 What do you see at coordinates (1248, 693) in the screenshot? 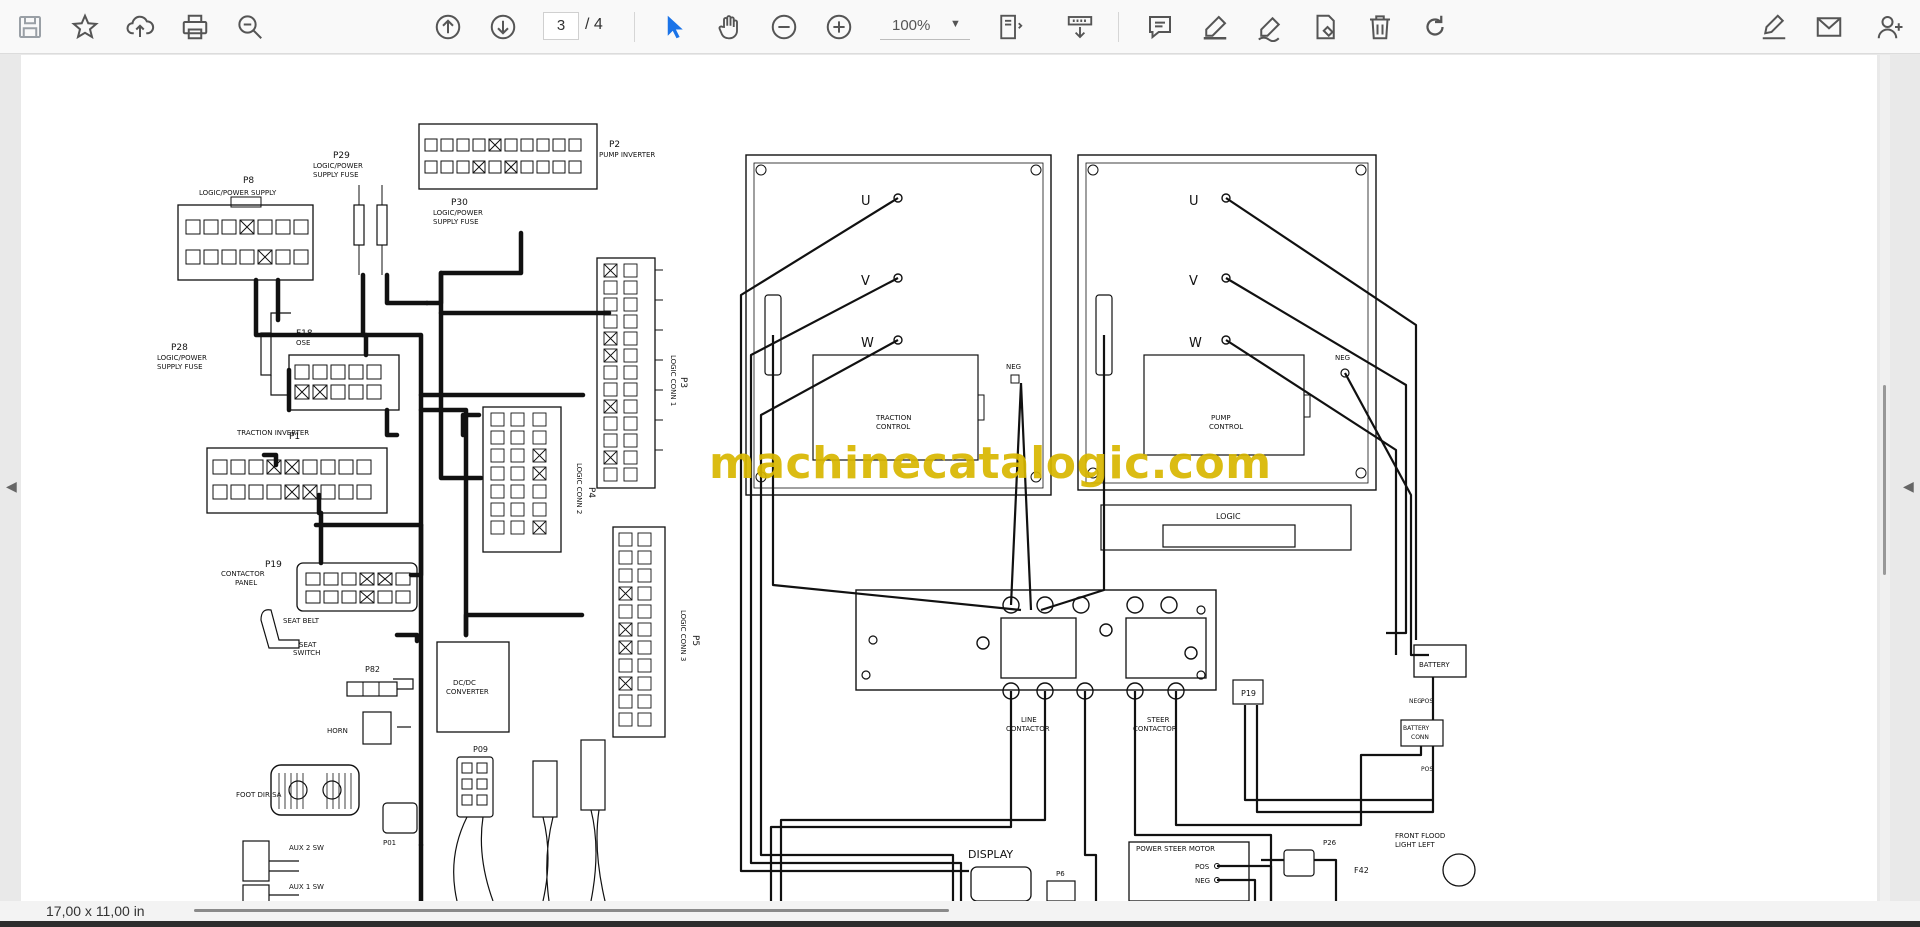
I see `label-p19b: P19` at bounding box center [1248, 693].